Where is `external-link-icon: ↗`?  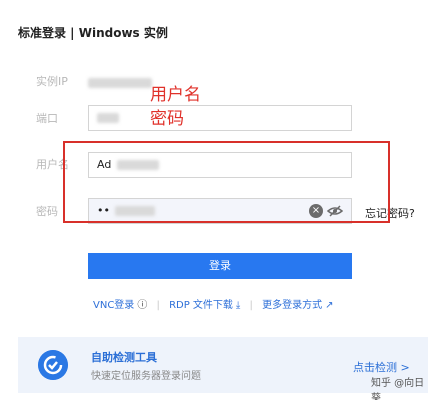 external-link-icon: ↗ is located at coordinates (329, 305).